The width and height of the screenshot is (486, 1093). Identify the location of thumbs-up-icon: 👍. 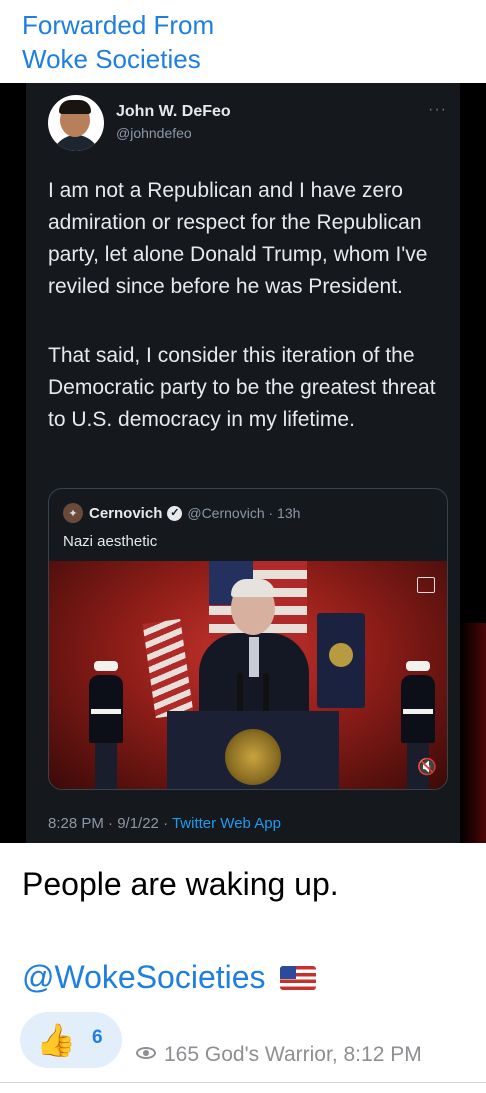
(56, 1040).